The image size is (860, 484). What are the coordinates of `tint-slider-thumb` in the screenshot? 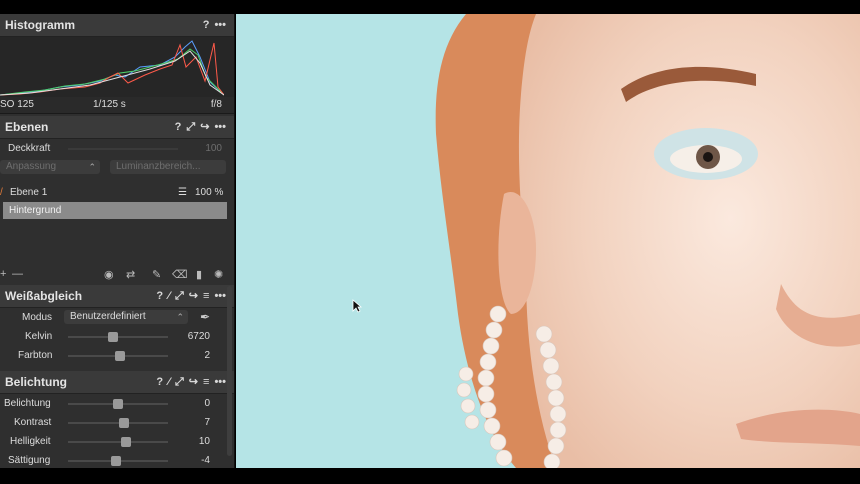 It's located at (120, 356).